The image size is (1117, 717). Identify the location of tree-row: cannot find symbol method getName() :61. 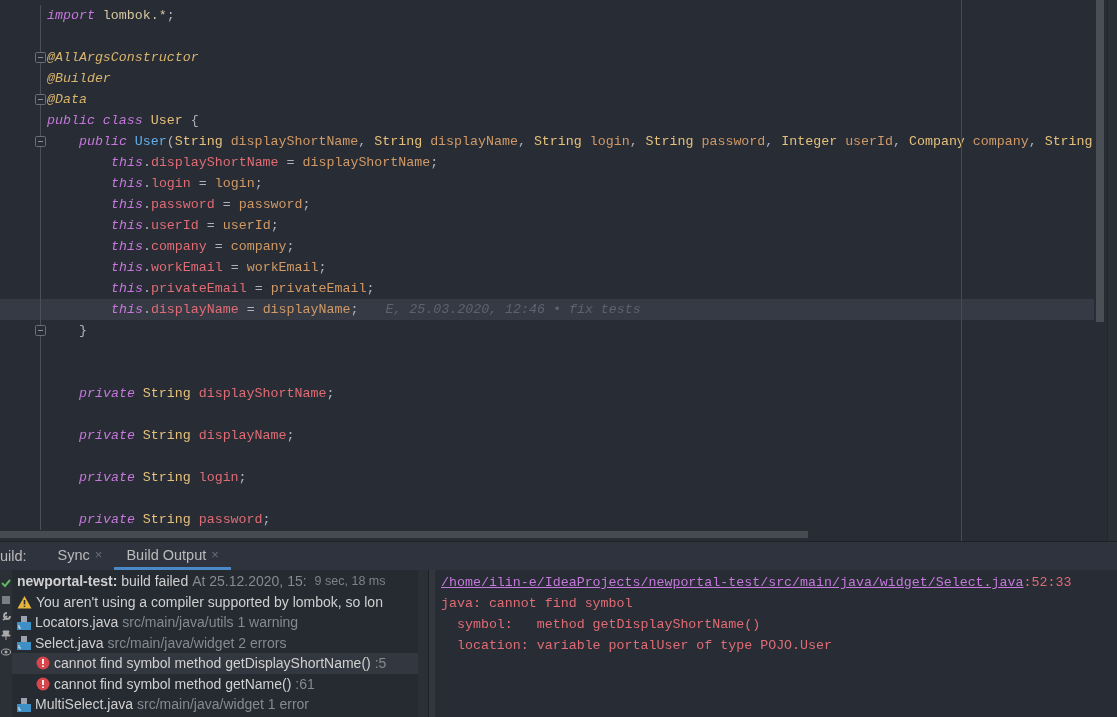
(215, 683).